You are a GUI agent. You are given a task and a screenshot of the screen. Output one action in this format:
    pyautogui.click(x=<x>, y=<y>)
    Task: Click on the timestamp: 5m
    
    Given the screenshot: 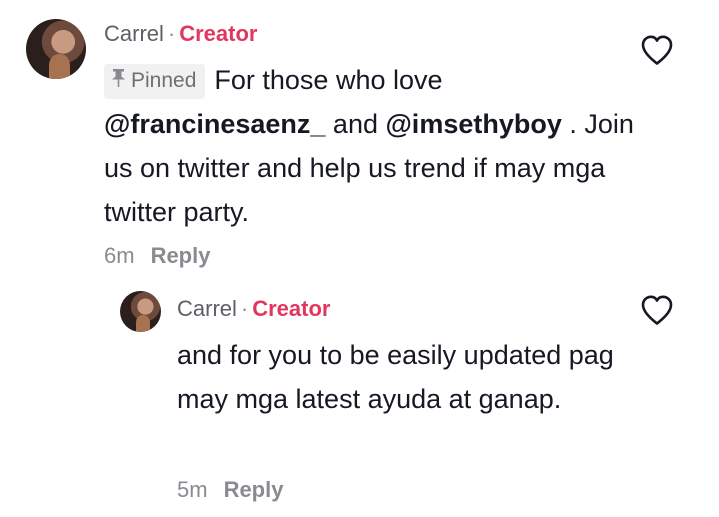 What is the action you would take?
    pyautogui.click(x=192, y=489)
    